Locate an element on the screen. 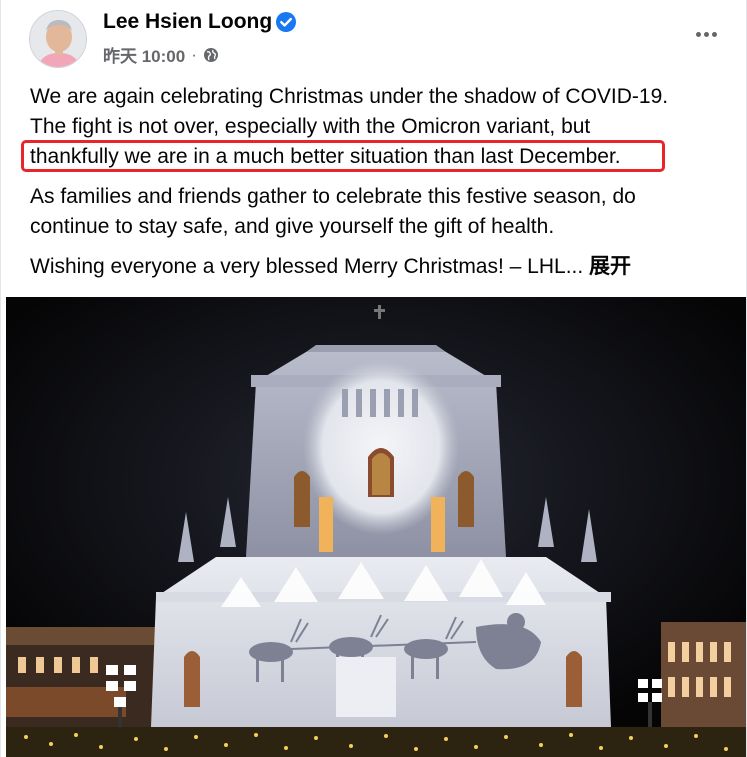 Image resolution: width=747 pixels, height=757 pixels. author-avatar is located at coordinates (58, 39).